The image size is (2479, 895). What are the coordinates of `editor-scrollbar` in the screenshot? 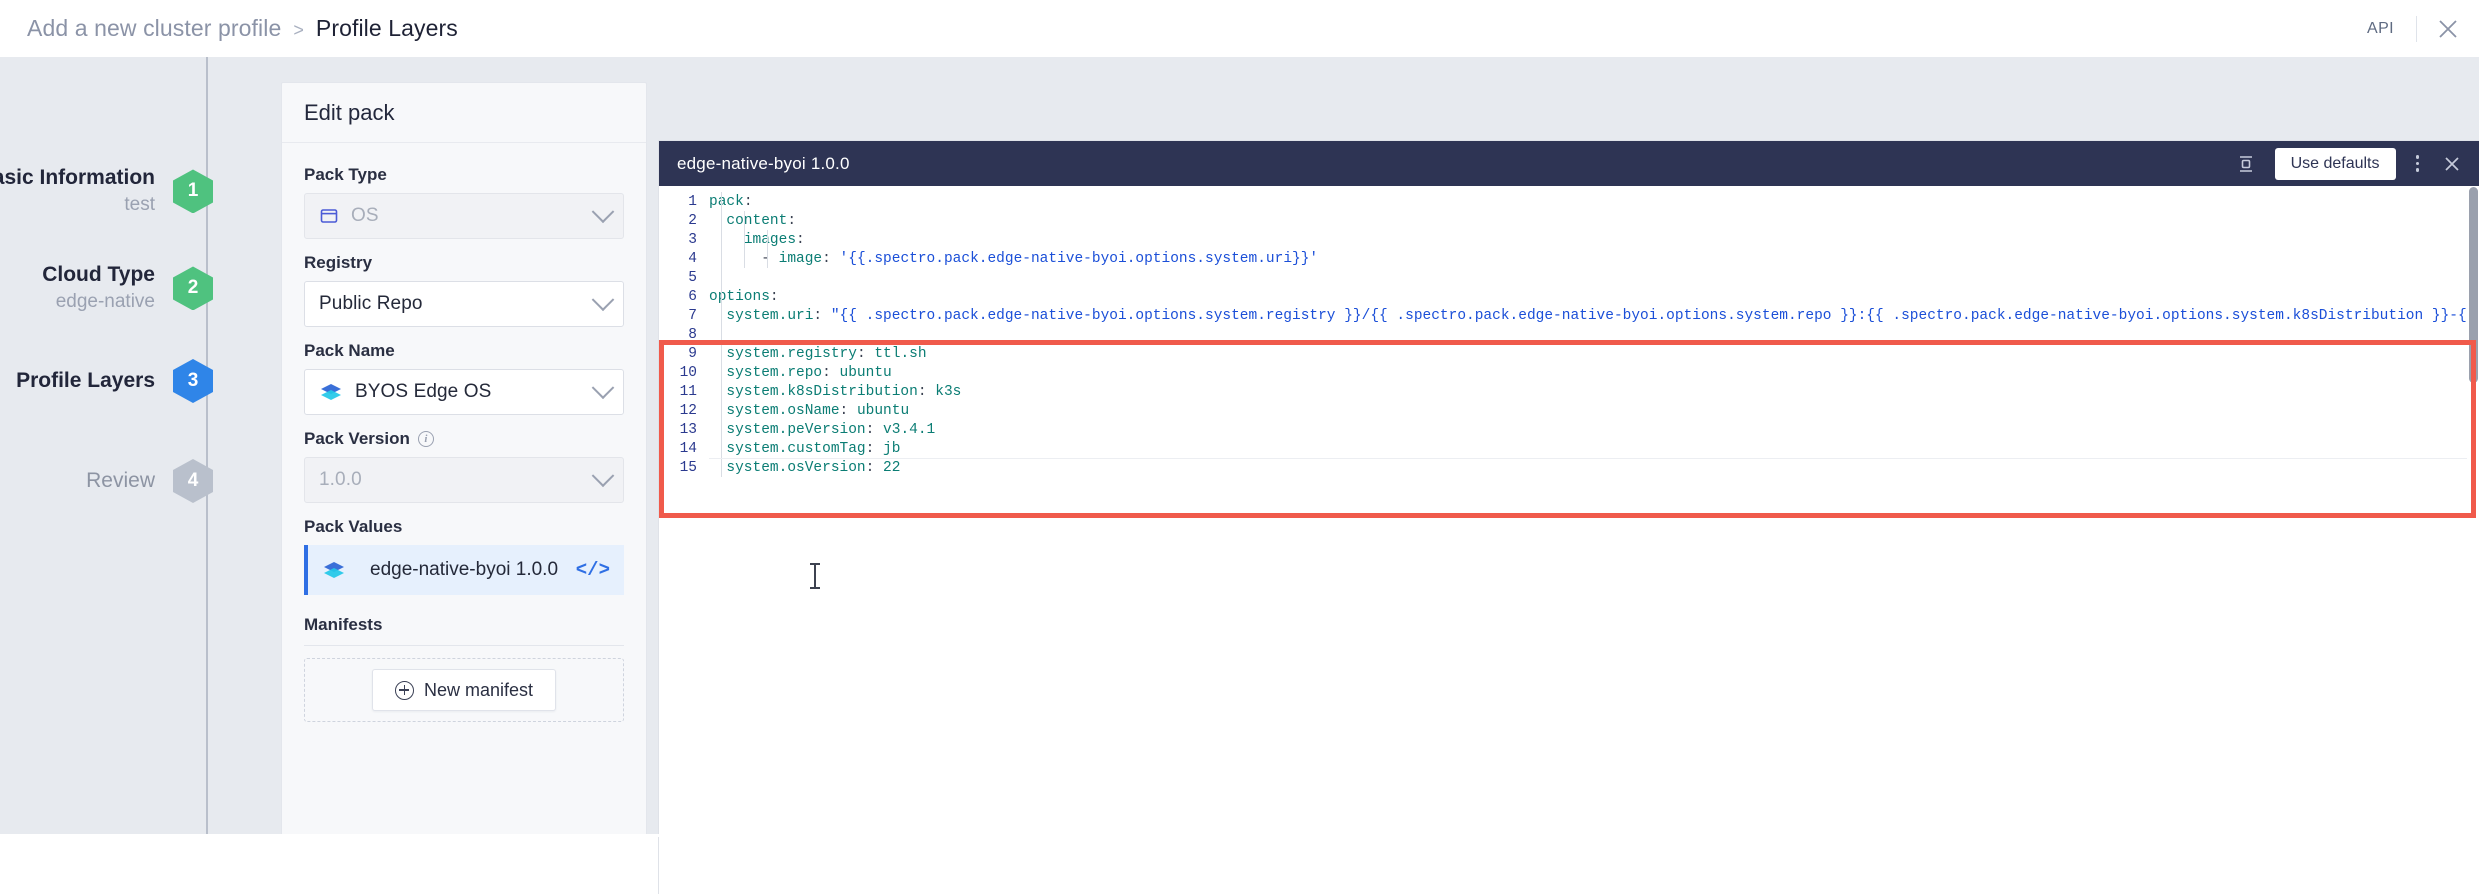 It's located at (2473, 540).